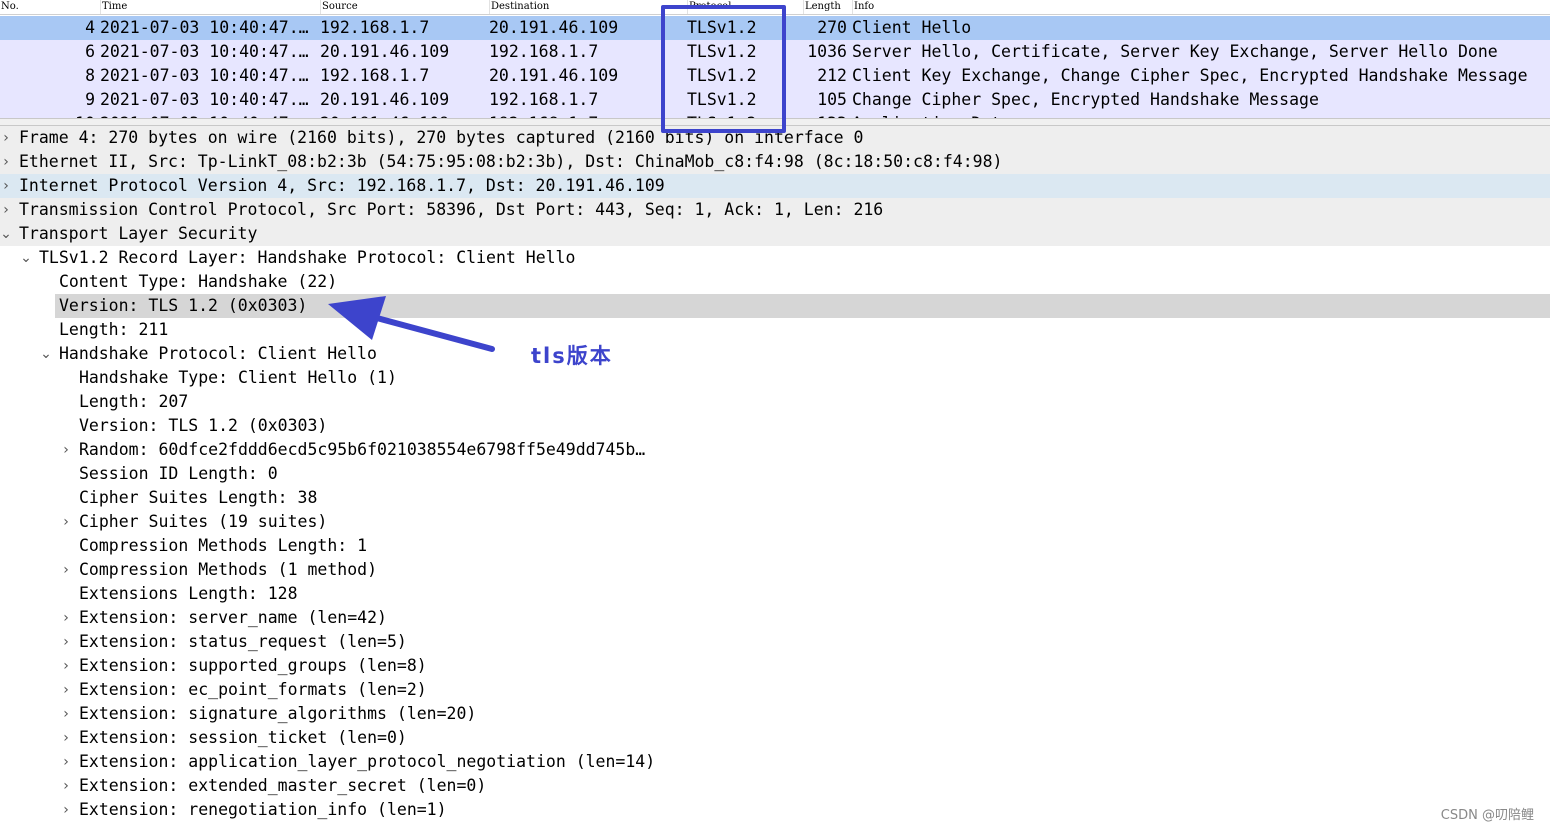 Image resolution: width=1550 pixels, height=831 pixels. I want to click on detail-row: ⌄ Transport Layer Security, so click(775, 234).